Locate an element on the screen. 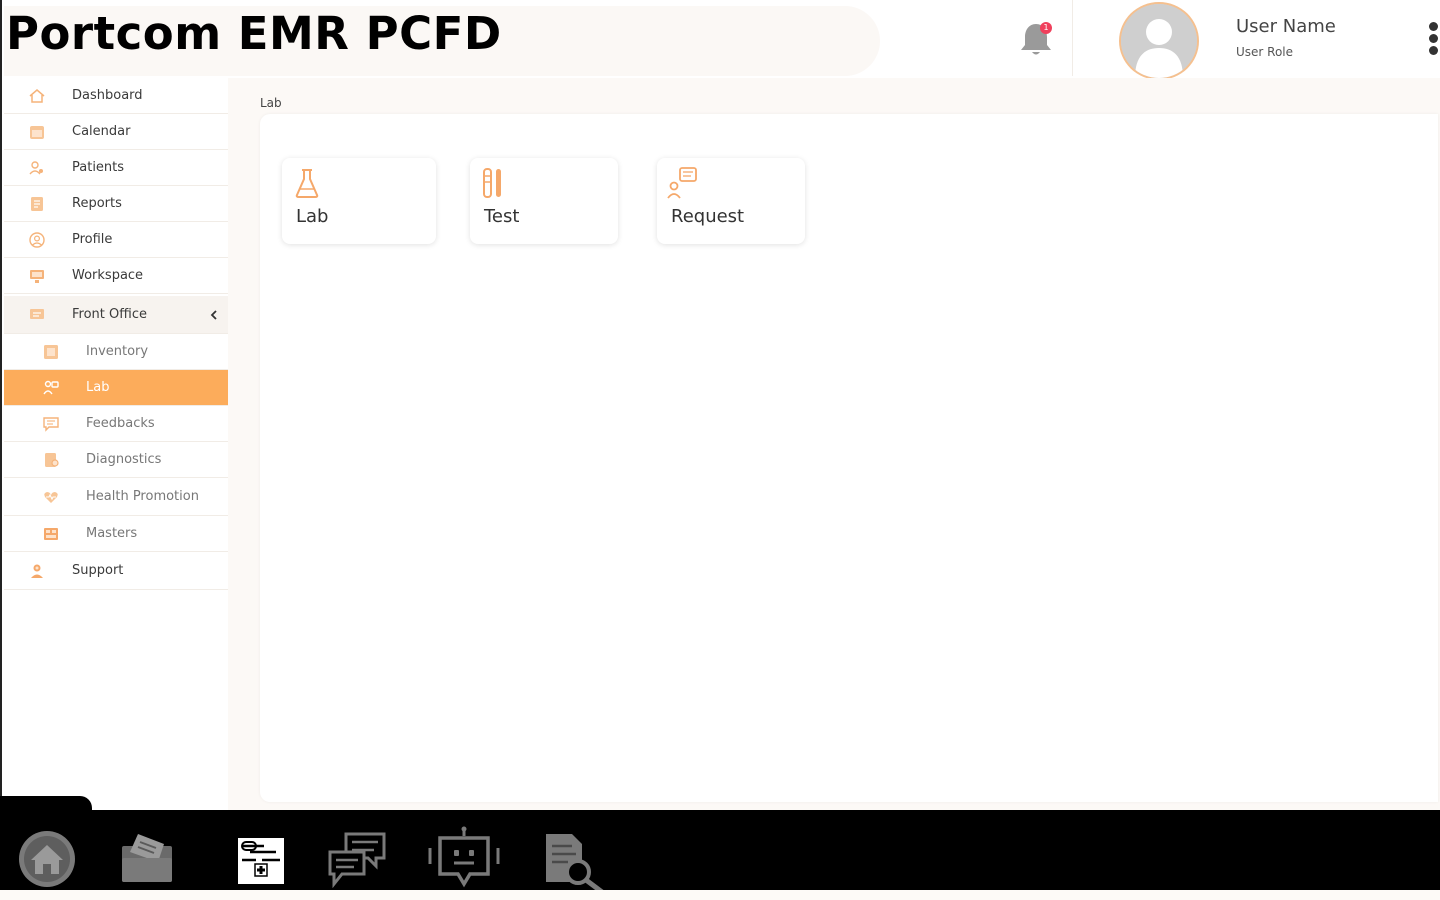  sidebar-item-label: Feedbacks is located at coordinates (120, 423).